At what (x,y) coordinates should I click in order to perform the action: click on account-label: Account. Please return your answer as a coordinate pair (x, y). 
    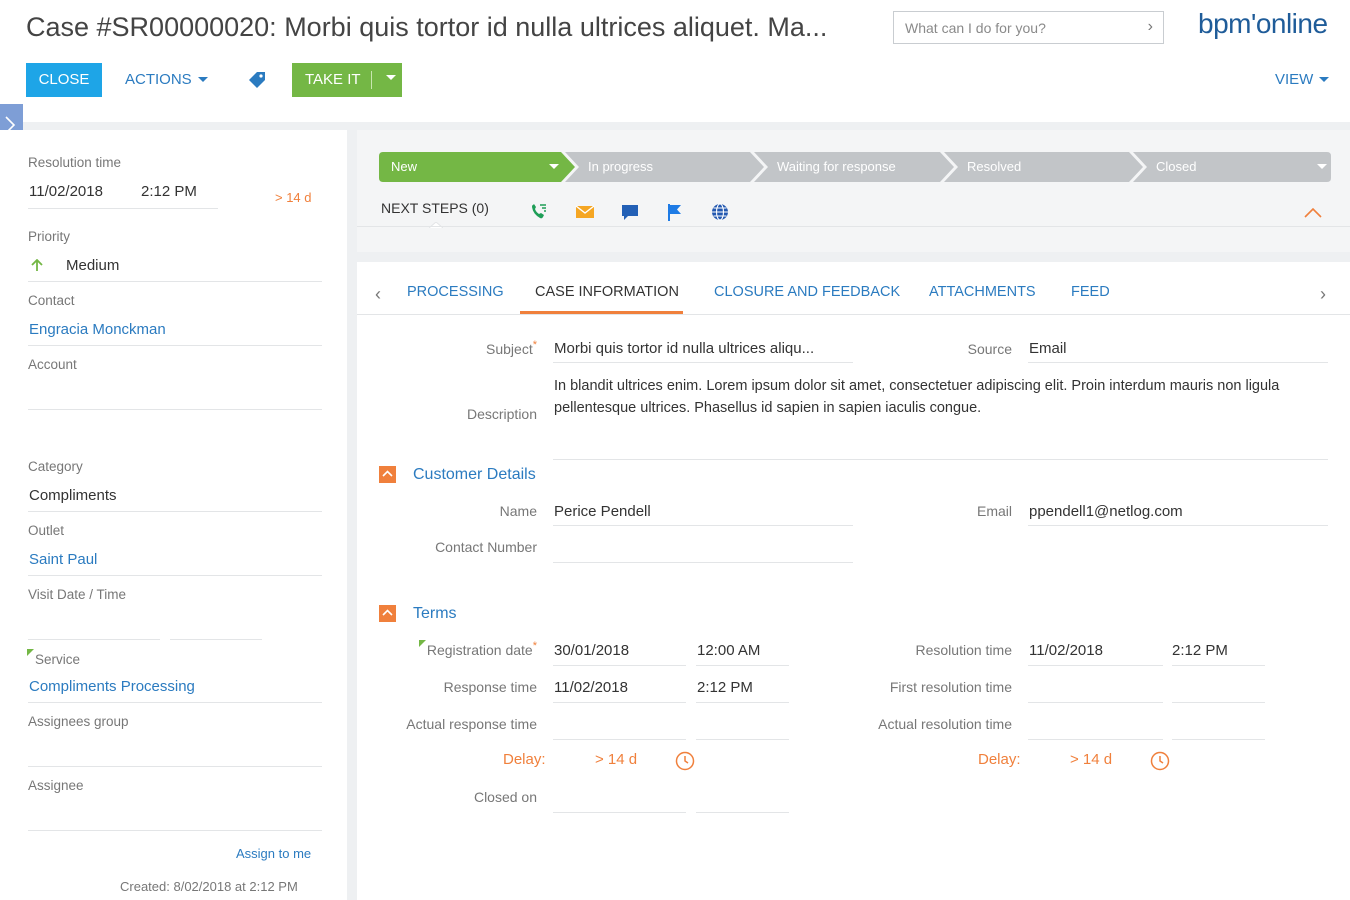
    Looking at the image, I should click on (52, 364).